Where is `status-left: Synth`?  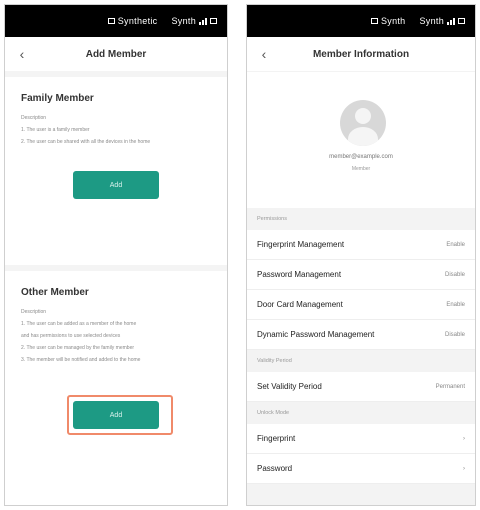 status-left: Synth is located at coordinates (388, 21).